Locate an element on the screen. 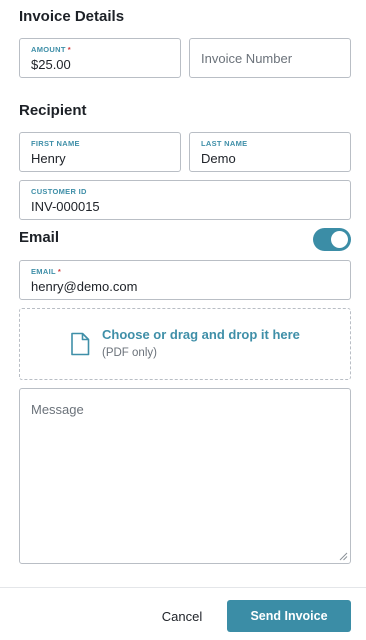  invoice-number-field: Invoice Number is located at coordinates (270, 58).